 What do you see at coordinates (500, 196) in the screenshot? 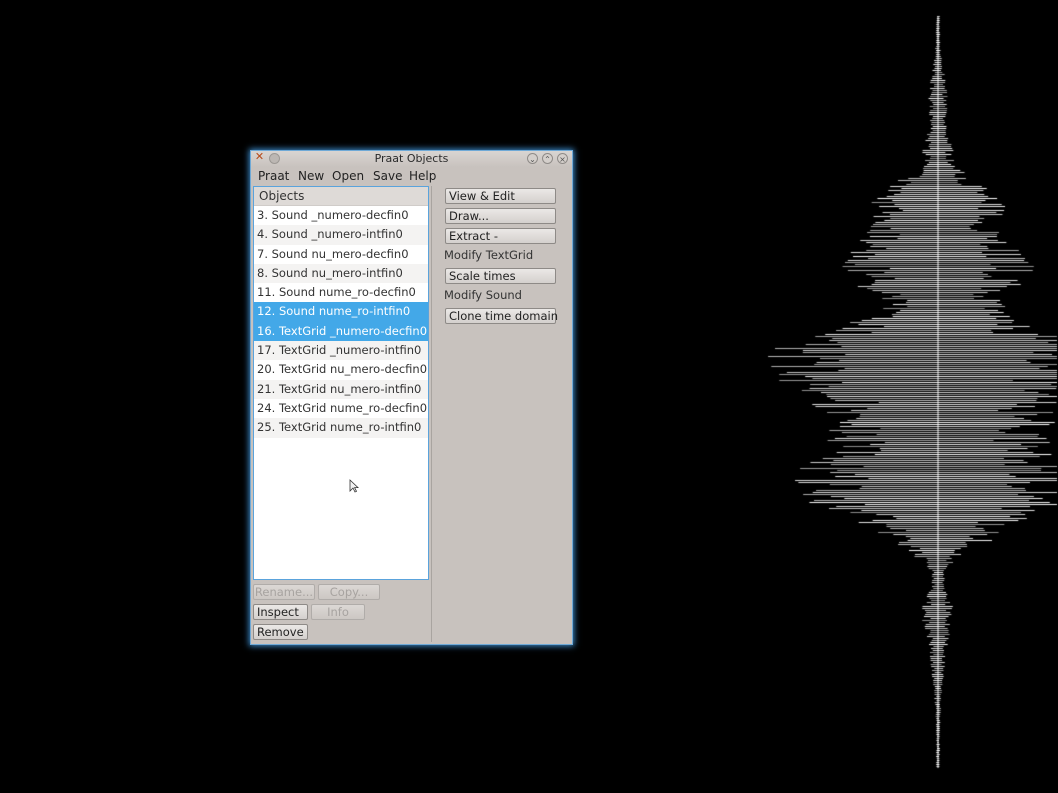
I see `view-edit-button: View & Edit` at bounding box center [500, 196].